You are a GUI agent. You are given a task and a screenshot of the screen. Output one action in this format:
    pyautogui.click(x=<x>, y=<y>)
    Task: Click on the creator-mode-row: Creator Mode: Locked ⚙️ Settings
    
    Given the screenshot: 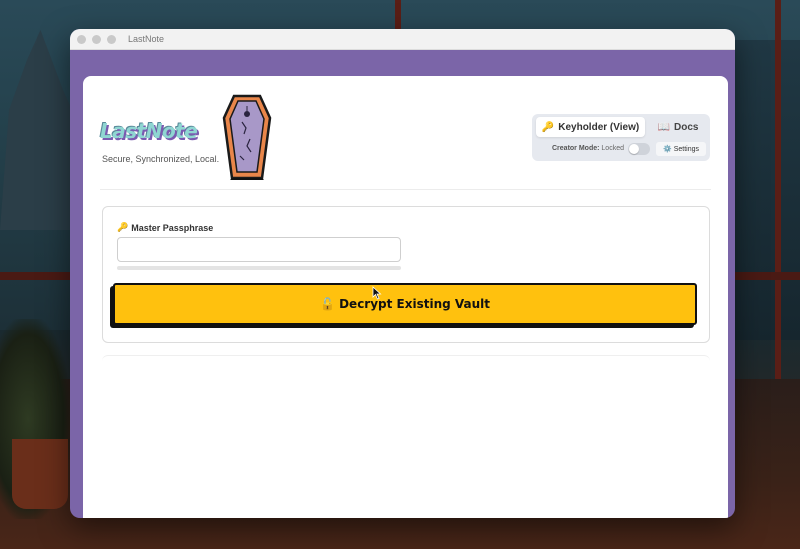 What is the action you would take?
    pyautogui.click(x=621, y=149)
    